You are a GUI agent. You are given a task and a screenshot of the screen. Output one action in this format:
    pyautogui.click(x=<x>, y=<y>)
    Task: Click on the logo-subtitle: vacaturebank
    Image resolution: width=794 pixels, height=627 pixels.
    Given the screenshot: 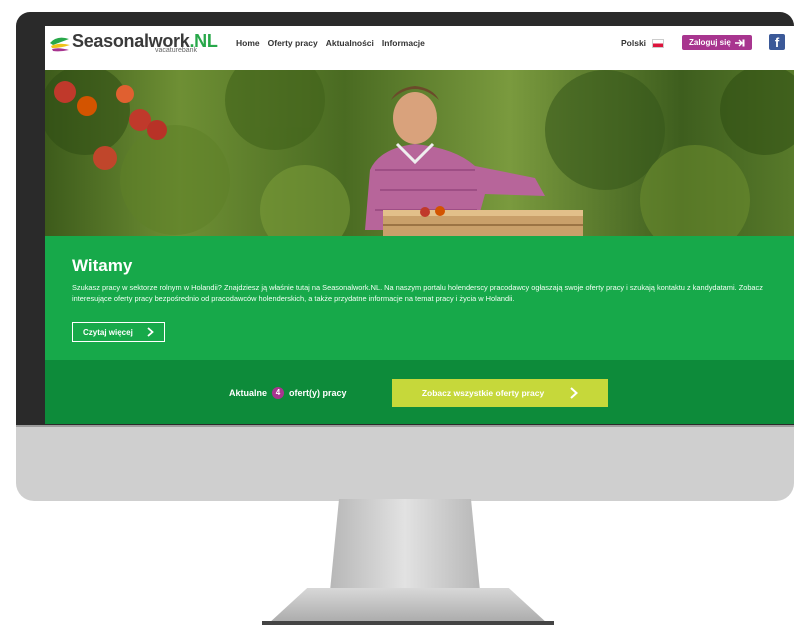 What is the action you would take?
    pyautogui.click(x=176, y=50)
    